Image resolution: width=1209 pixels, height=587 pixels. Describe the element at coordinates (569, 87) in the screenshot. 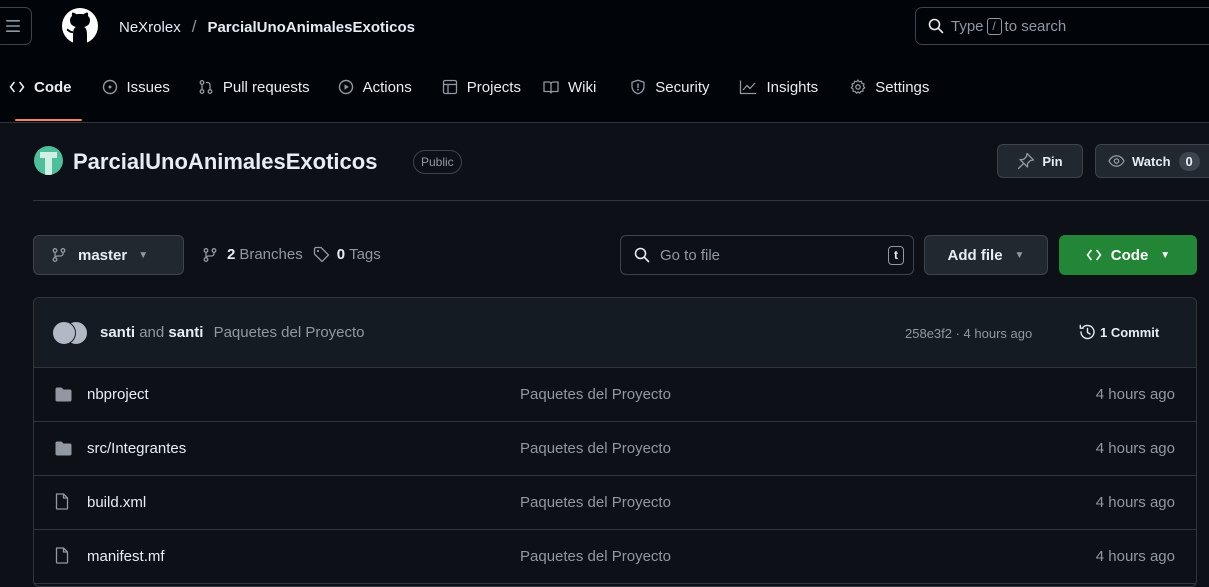

I see `tab-wiki: Wiki` at that location.